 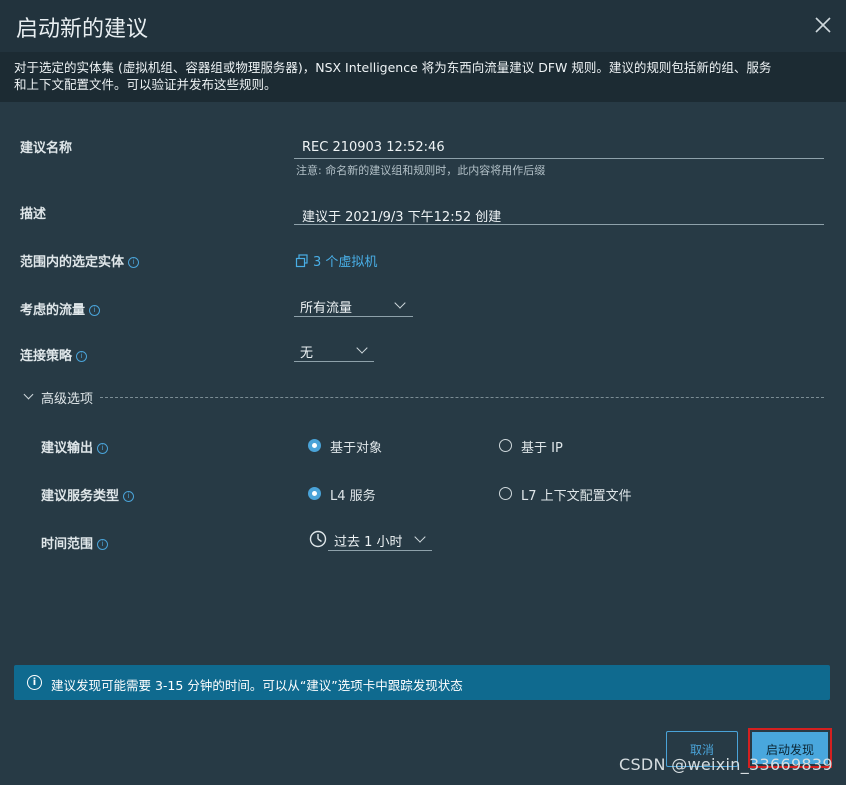 What do you see at coordinates (823, 25) in the screenshot?
I see `close-icon` at bounding box center [823, 25].